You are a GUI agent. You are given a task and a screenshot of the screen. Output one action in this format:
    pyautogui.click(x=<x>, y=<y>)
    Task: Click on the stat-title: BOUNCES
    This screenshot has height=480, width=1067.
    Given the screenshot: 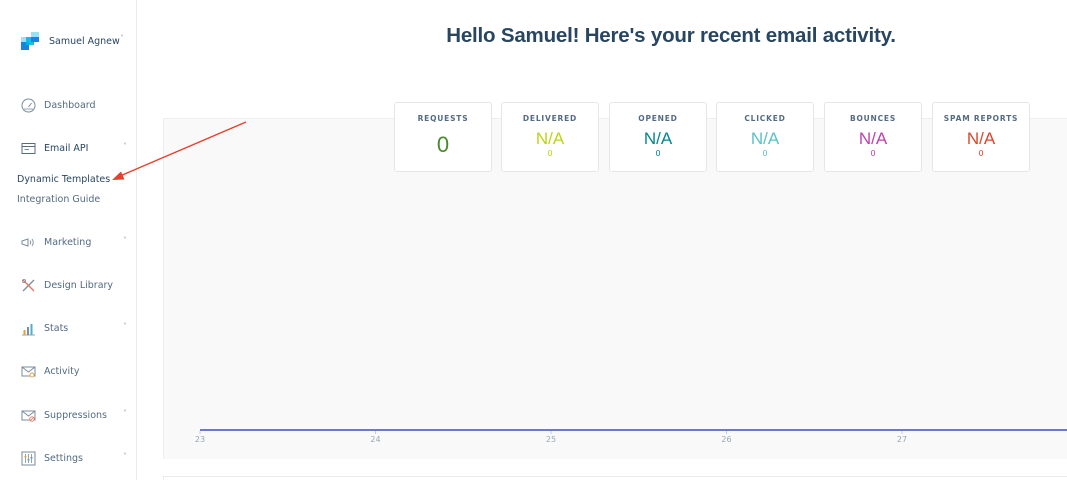 What is the action you would take?
    pyautogui.click(x=873, y=118)
    